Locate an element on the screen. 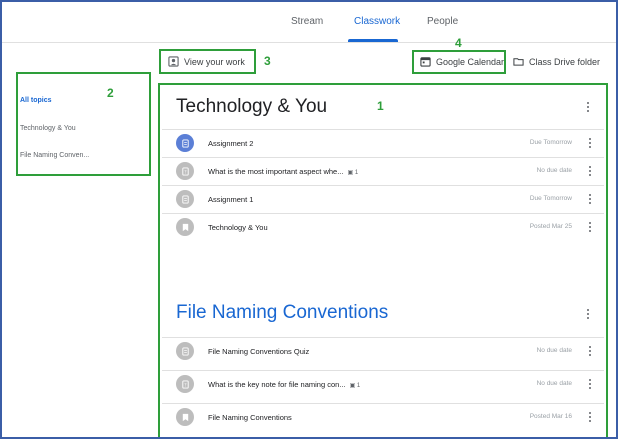  item-title: Assignment 2 is located at coordinates (231, 143).